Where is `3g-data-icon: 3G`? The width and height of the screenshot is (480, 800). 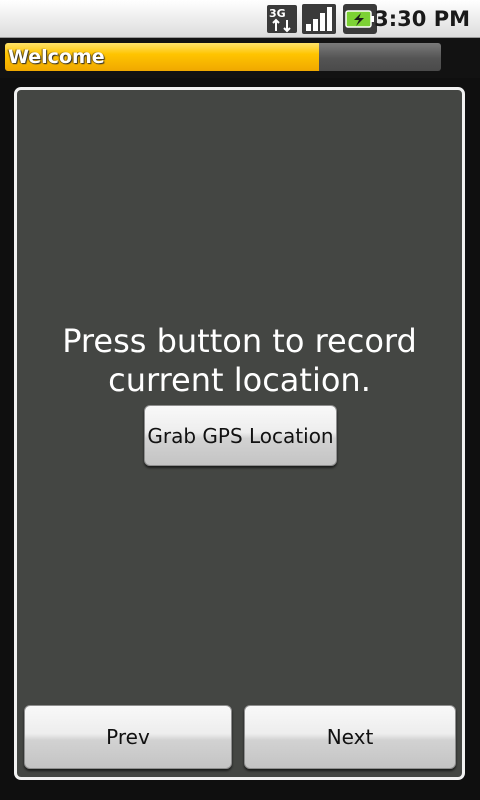
3g-data-icon: 3G is located at coordinates (282, 19).